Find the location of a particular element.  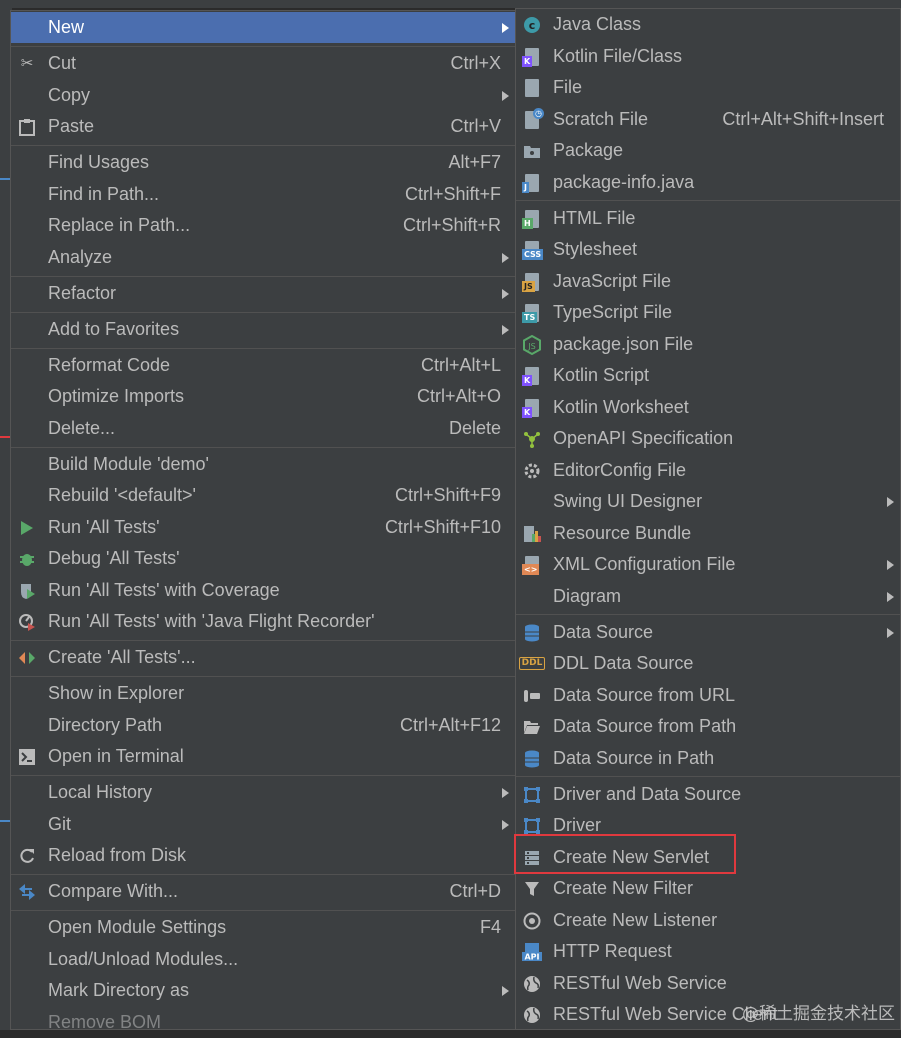

menu-item-label: Resource Bundle is located at coordinates (622, 533).